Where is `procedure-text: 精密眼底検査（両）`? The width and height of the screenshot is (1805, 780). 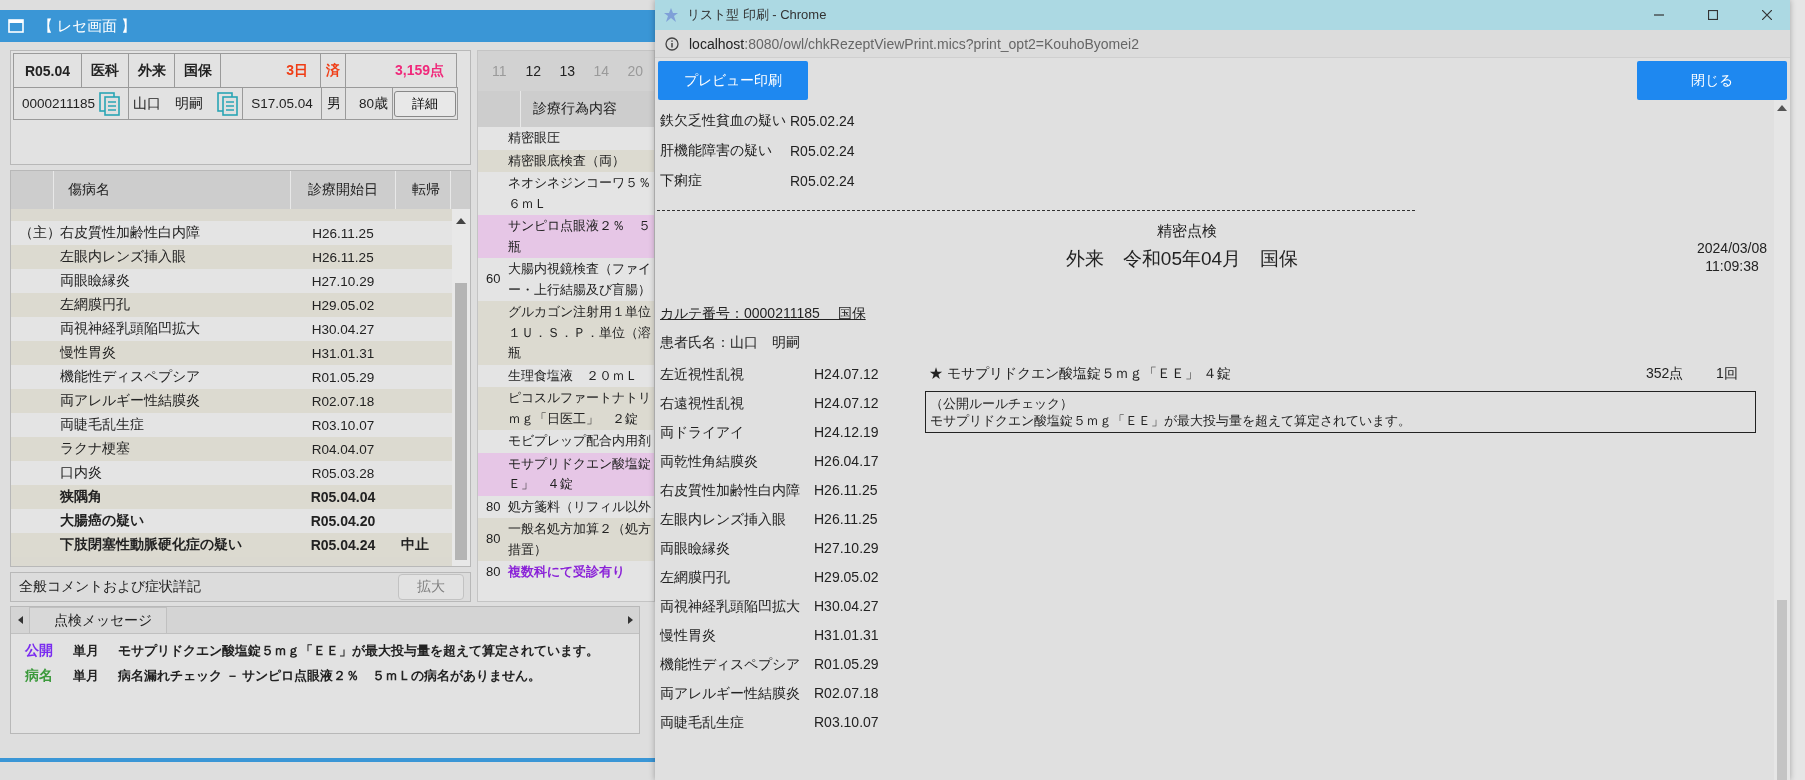 procedure-text: 精密眼底検査（両） is located at coordinates (567, 161).